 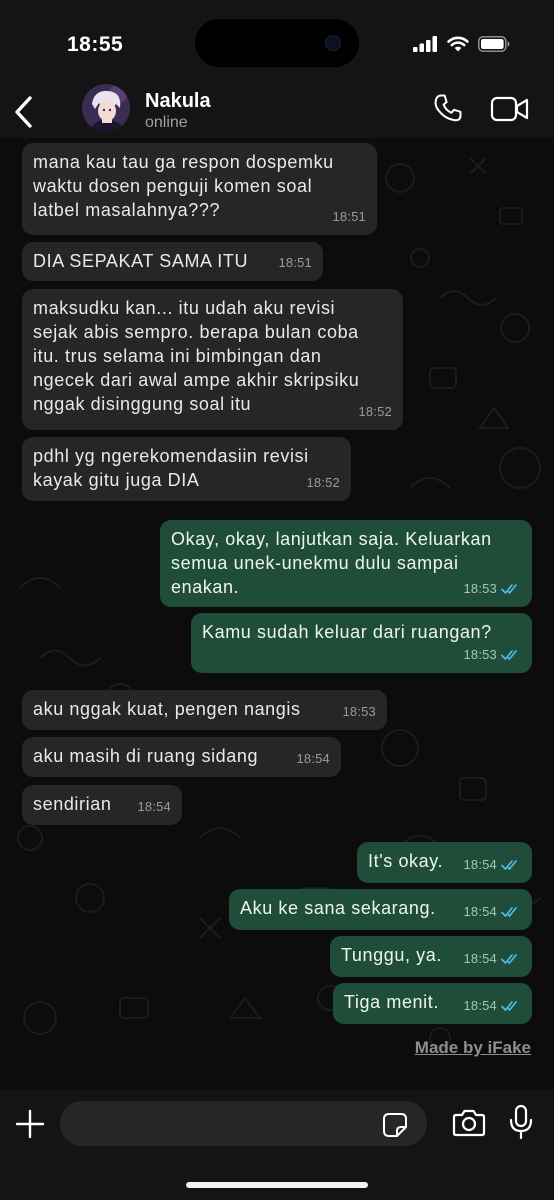 I want to click on sticker-icon, so click(x=395, y=1125).